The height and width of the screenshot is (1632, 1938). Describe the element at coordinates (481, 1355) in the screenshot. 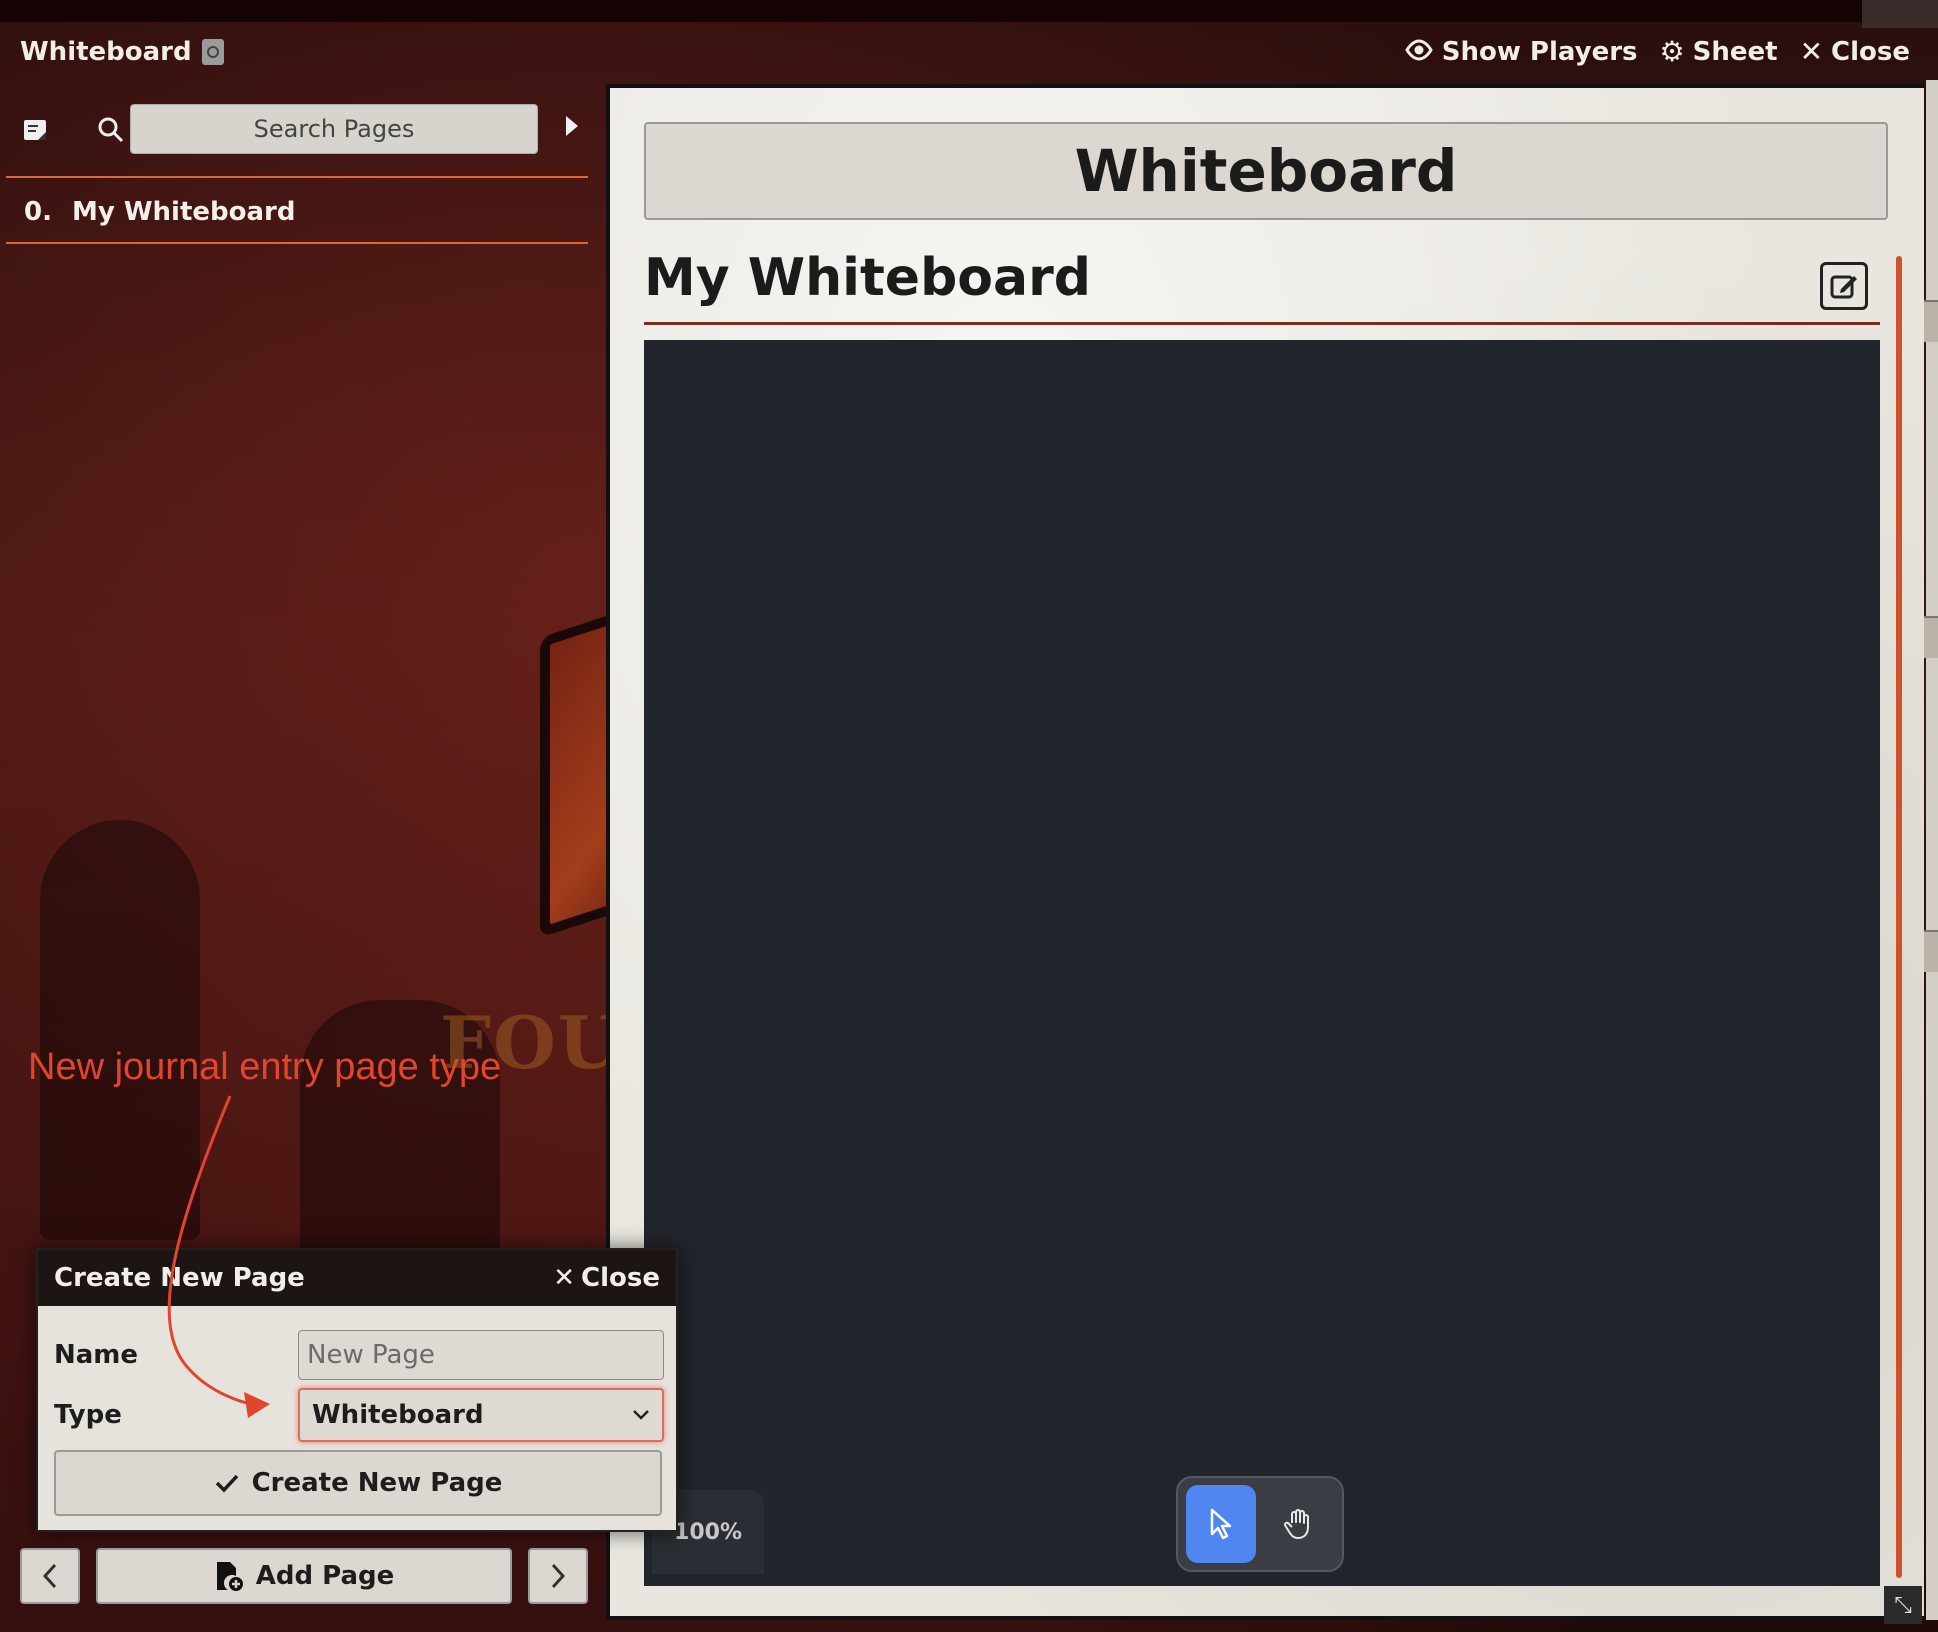

I see `page-name-input` at that location.